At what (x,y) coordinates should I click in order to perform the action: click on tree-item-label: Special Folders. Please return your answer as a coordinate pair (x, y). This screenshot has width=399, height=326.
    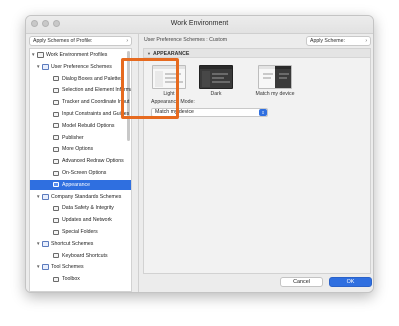
    Looking at the image, I should click on (80, 232).